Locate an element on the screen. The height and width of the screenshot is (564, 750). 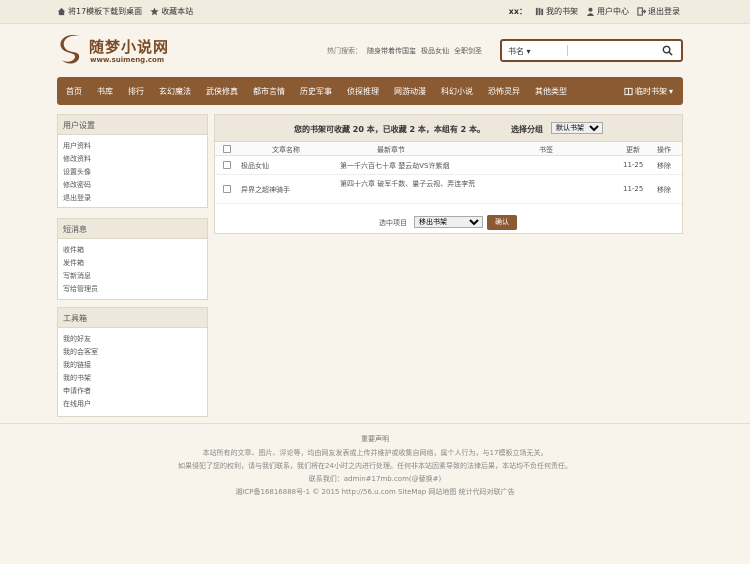
col-latest: 最新章节 is located at coordinates (391, 150).